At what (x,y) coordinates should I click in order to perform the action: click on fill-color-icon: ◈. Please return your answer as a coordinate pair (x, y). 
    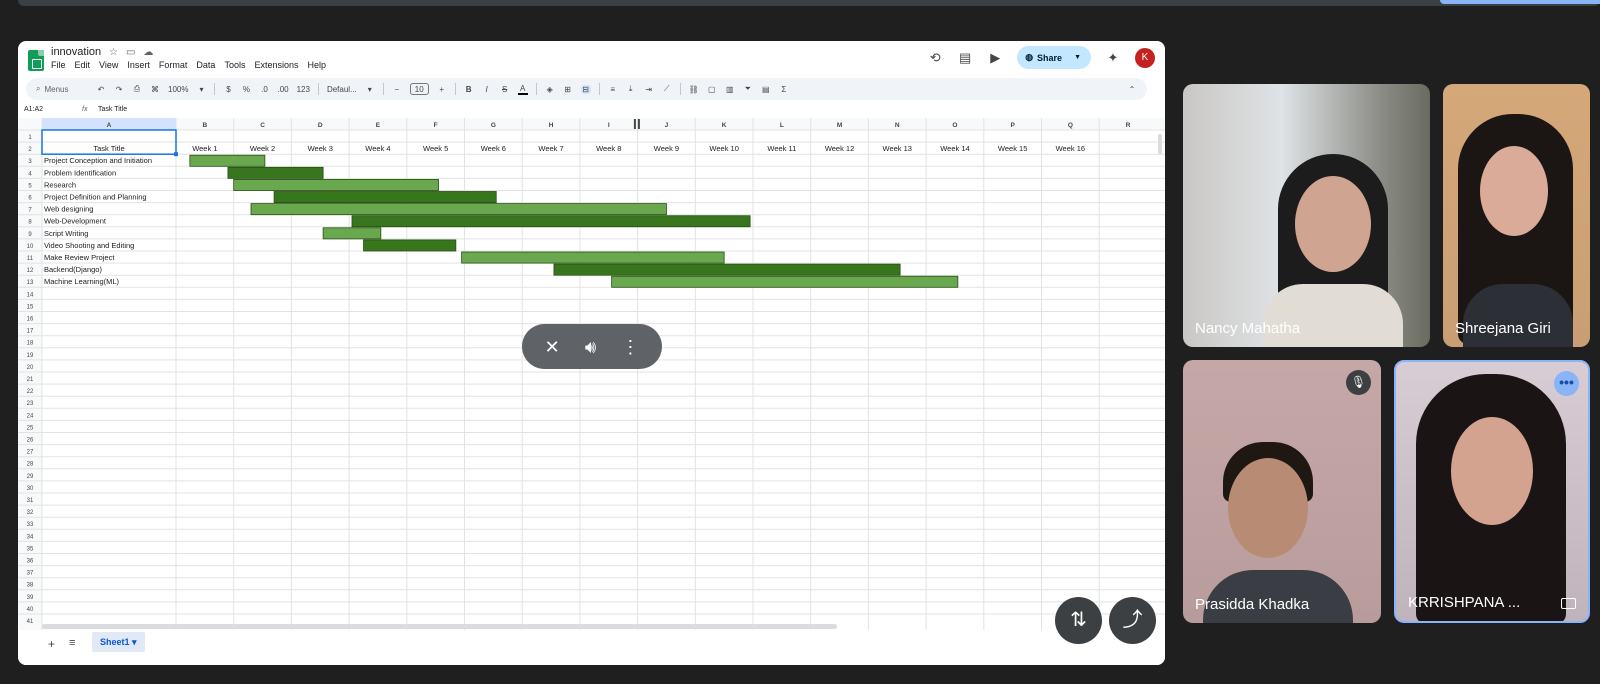
    Looking at the image, I should click on (550, 89).